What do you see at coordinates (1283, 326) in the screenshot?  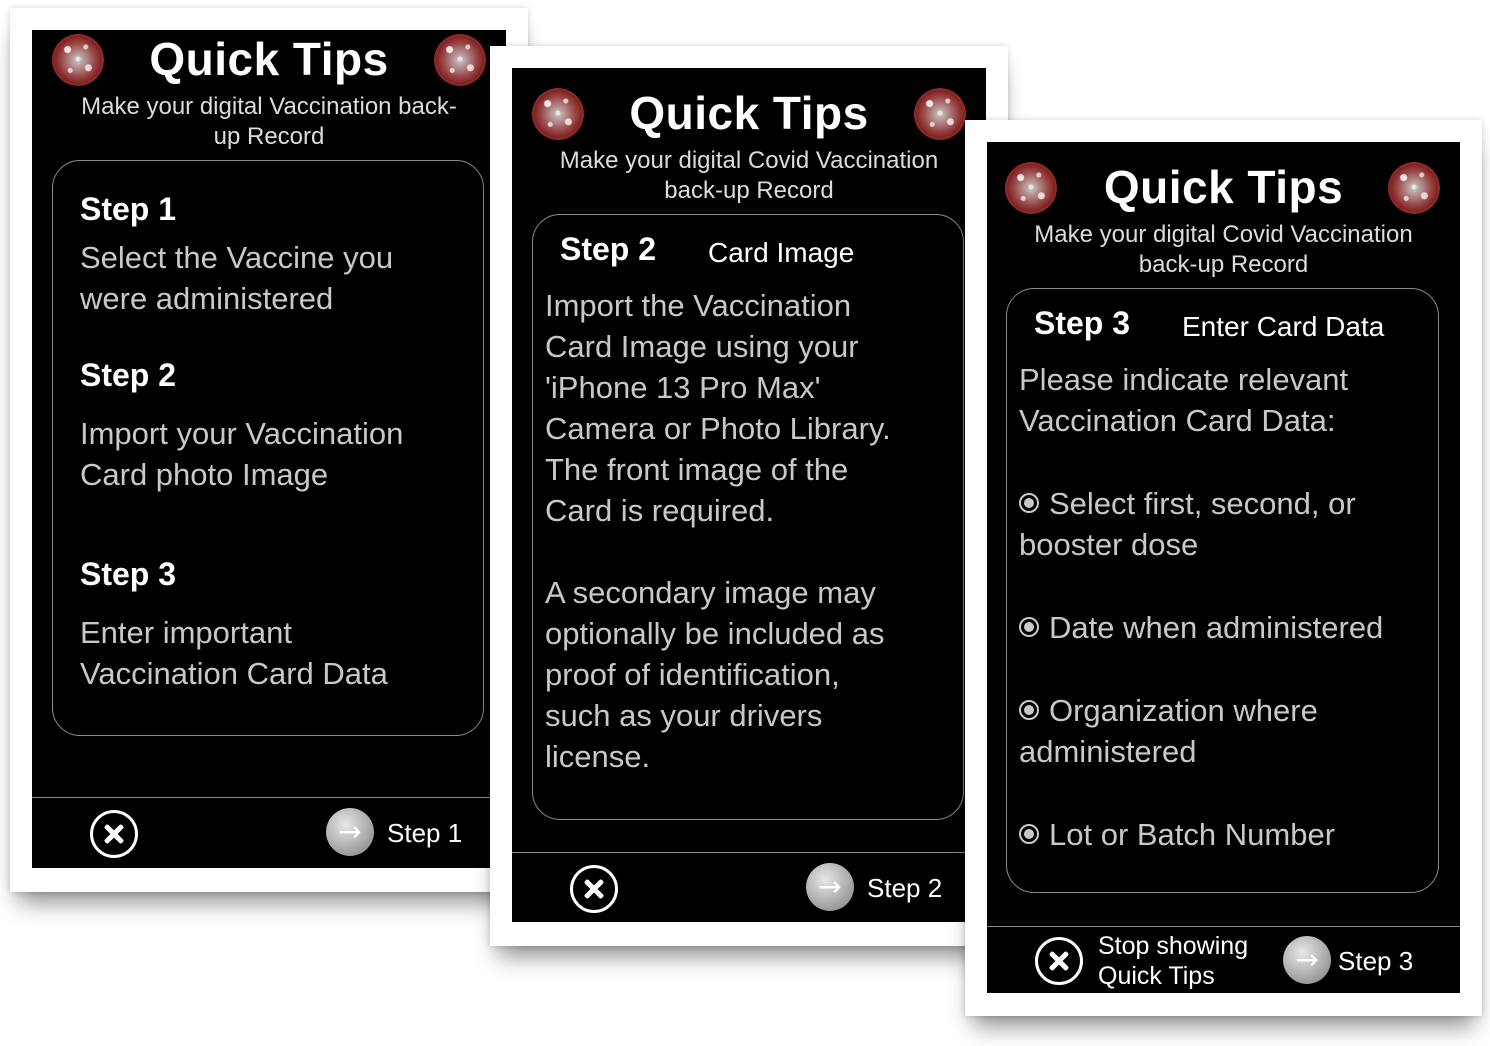 I see `step-subtitle: Enter Card Data` at bounding box center [1283, 326].